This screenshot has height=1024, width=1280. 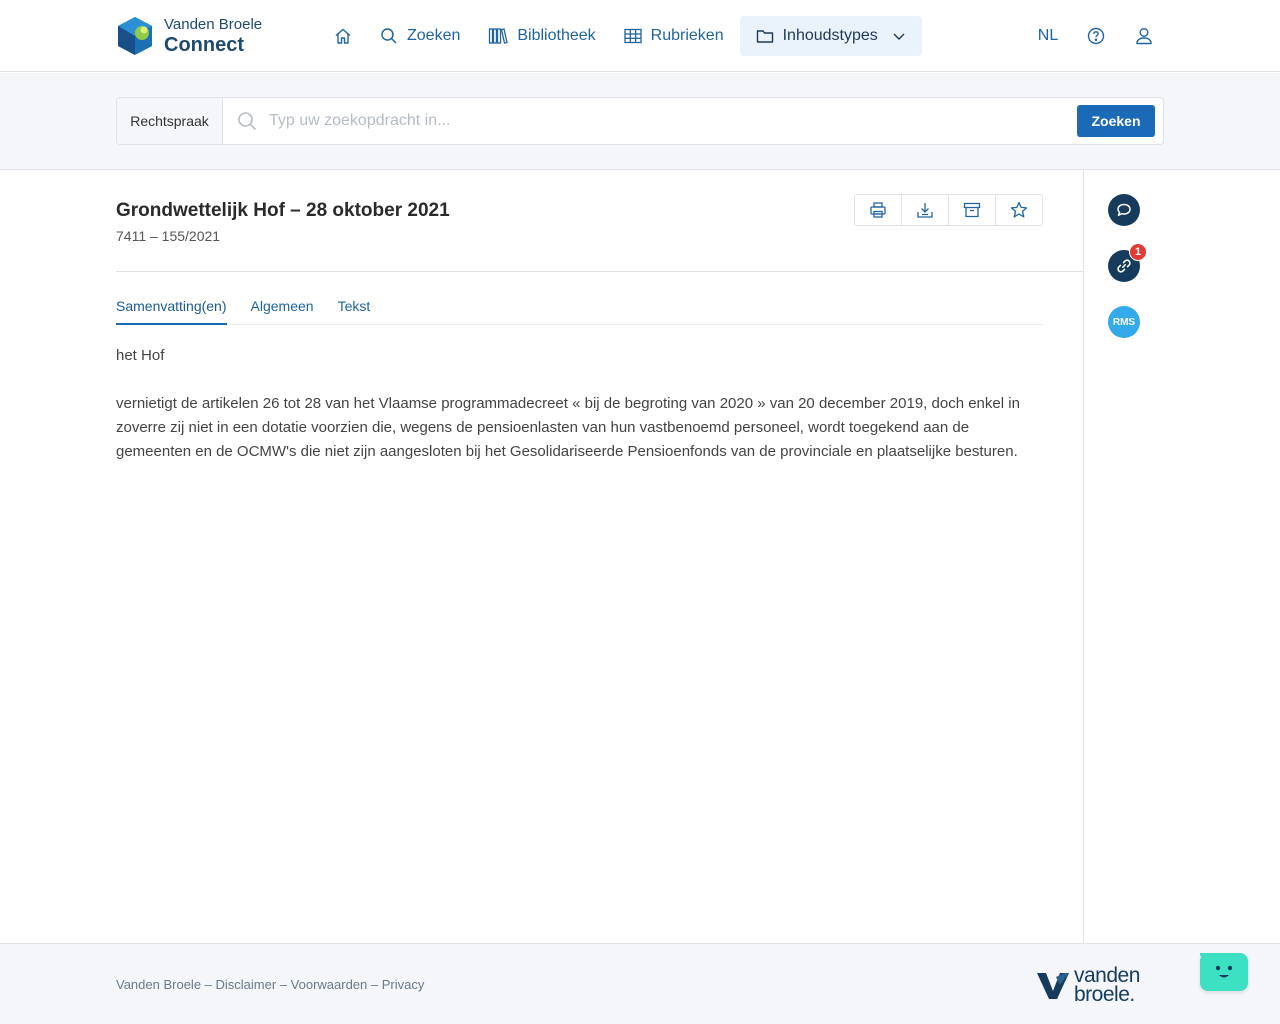 I want to click on user-icon, so click(x=1144, y=36).